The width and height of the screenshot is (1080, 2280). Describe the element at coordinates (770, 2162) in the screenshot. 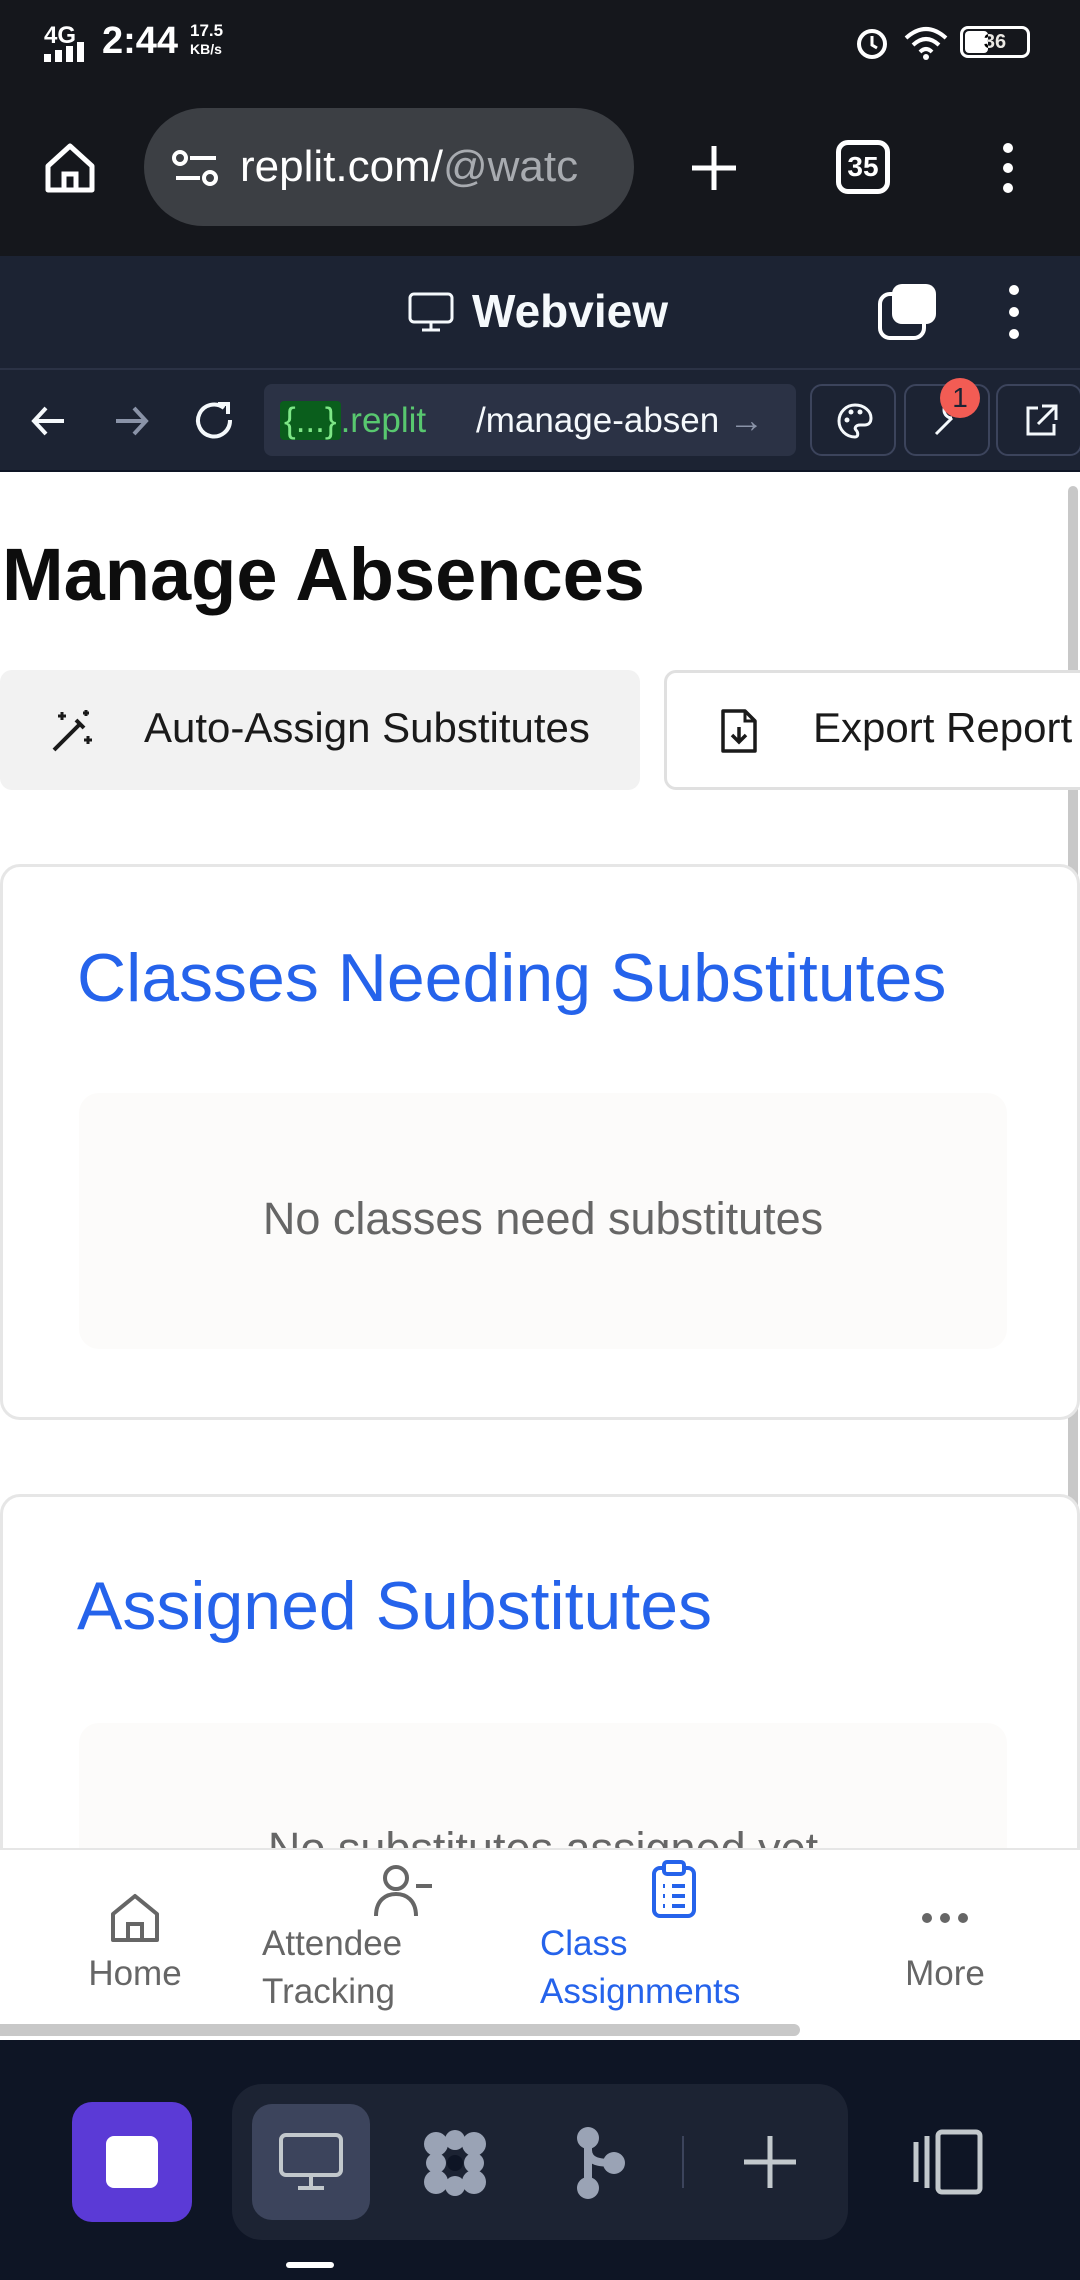

I see `add-tool-icon` at that location.